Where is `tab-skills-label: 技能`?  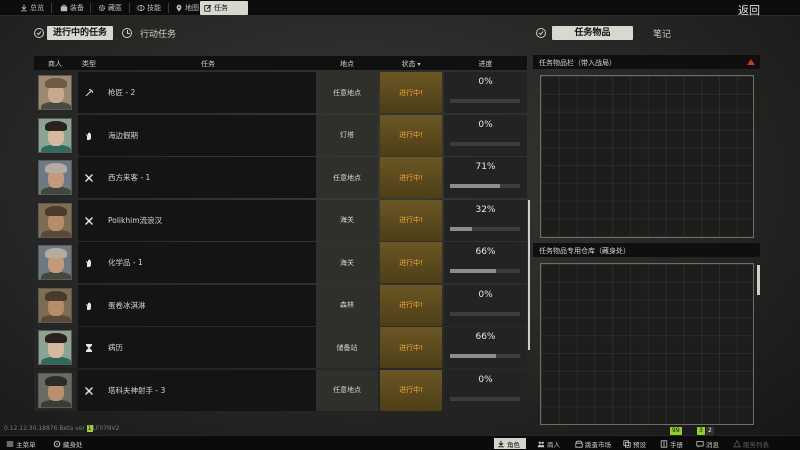 tab-skills-label: 技能 is located at coordinates (154, 8).